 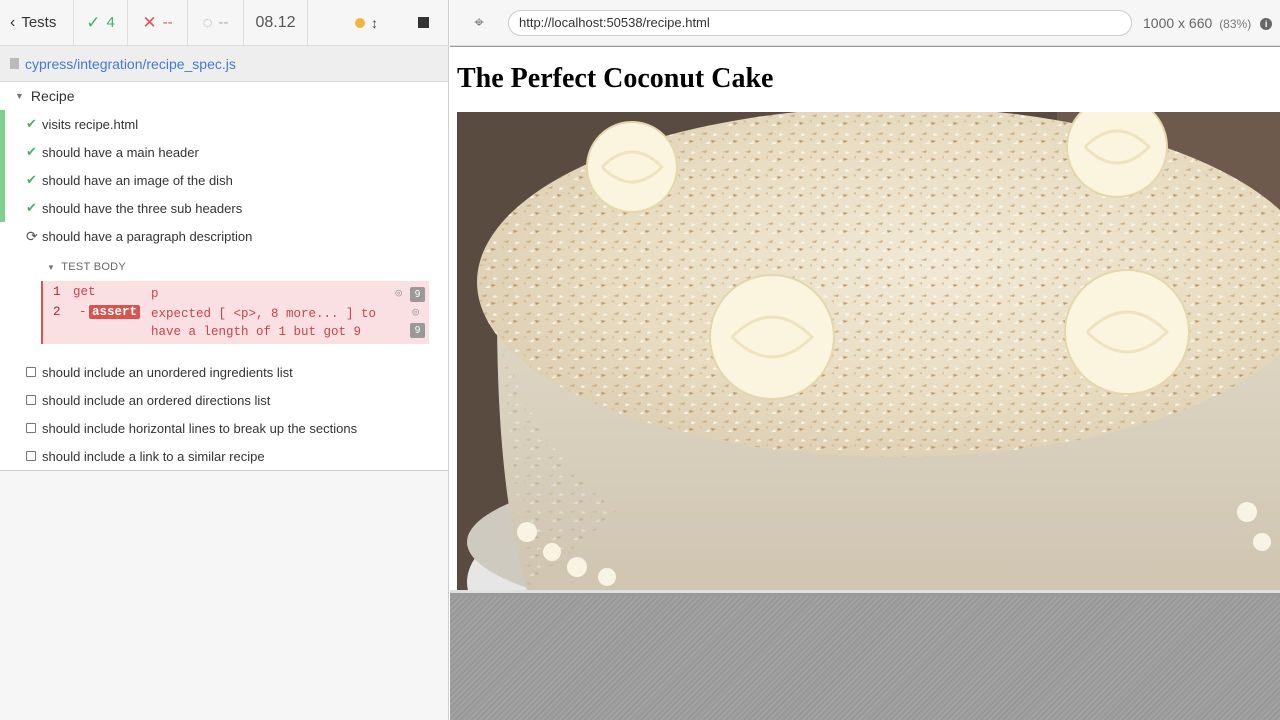 I want to click on running-indicator-icon, so click(x=360, y=22).